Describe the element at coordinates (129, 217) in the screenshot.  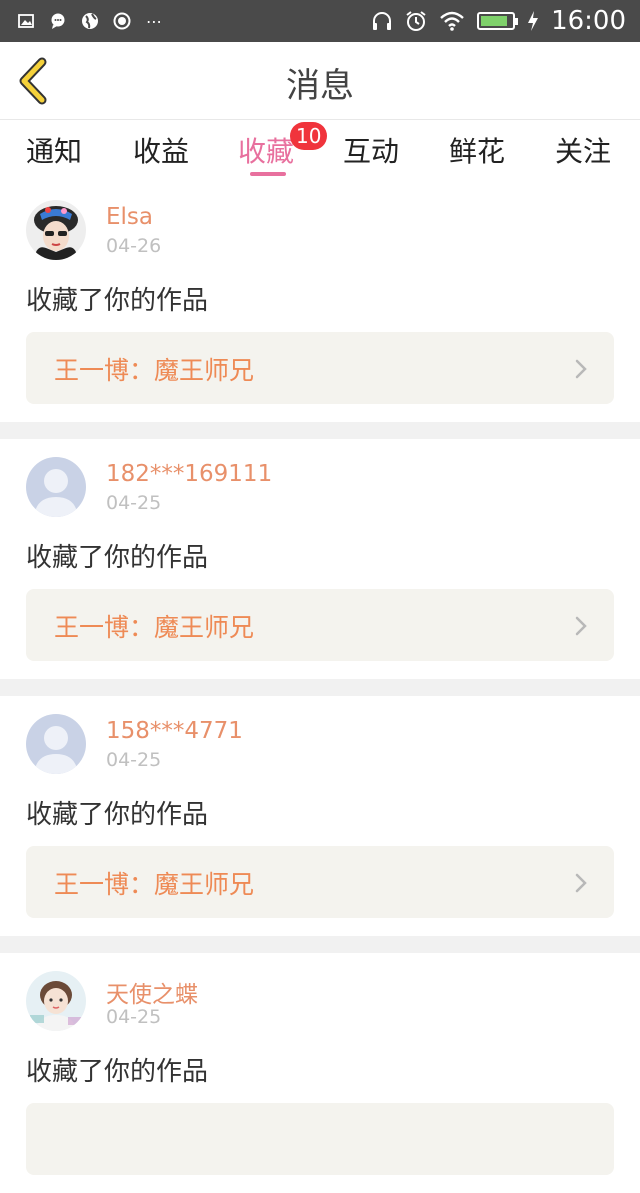
I see `username: Elsa` at that location.